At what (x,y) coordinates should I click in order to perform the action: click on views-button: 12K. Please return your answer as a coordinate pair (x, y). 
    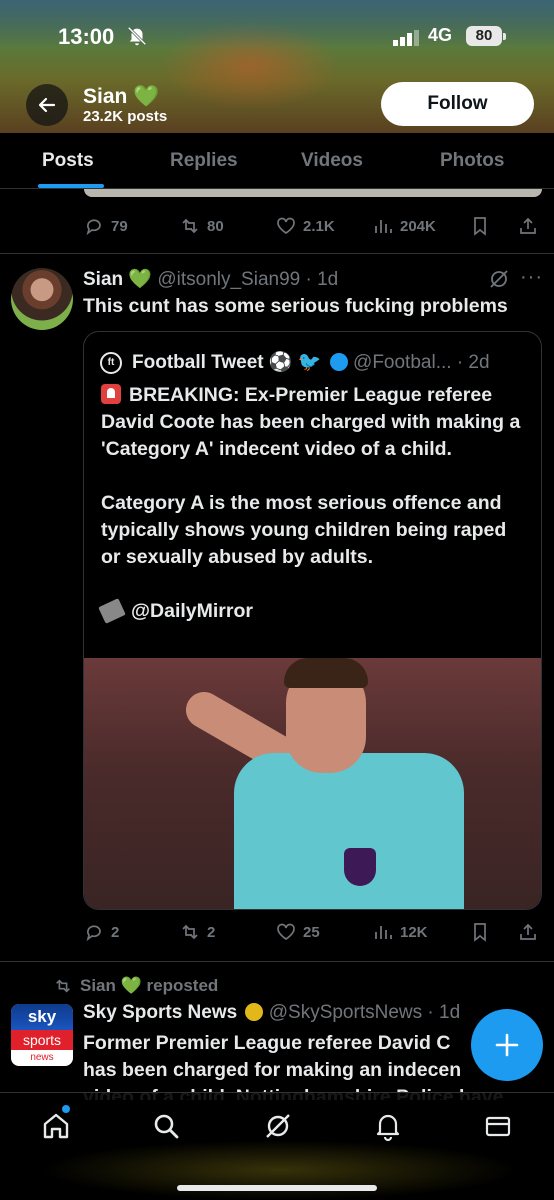
    Looking at the image, I should click on (400, 932).